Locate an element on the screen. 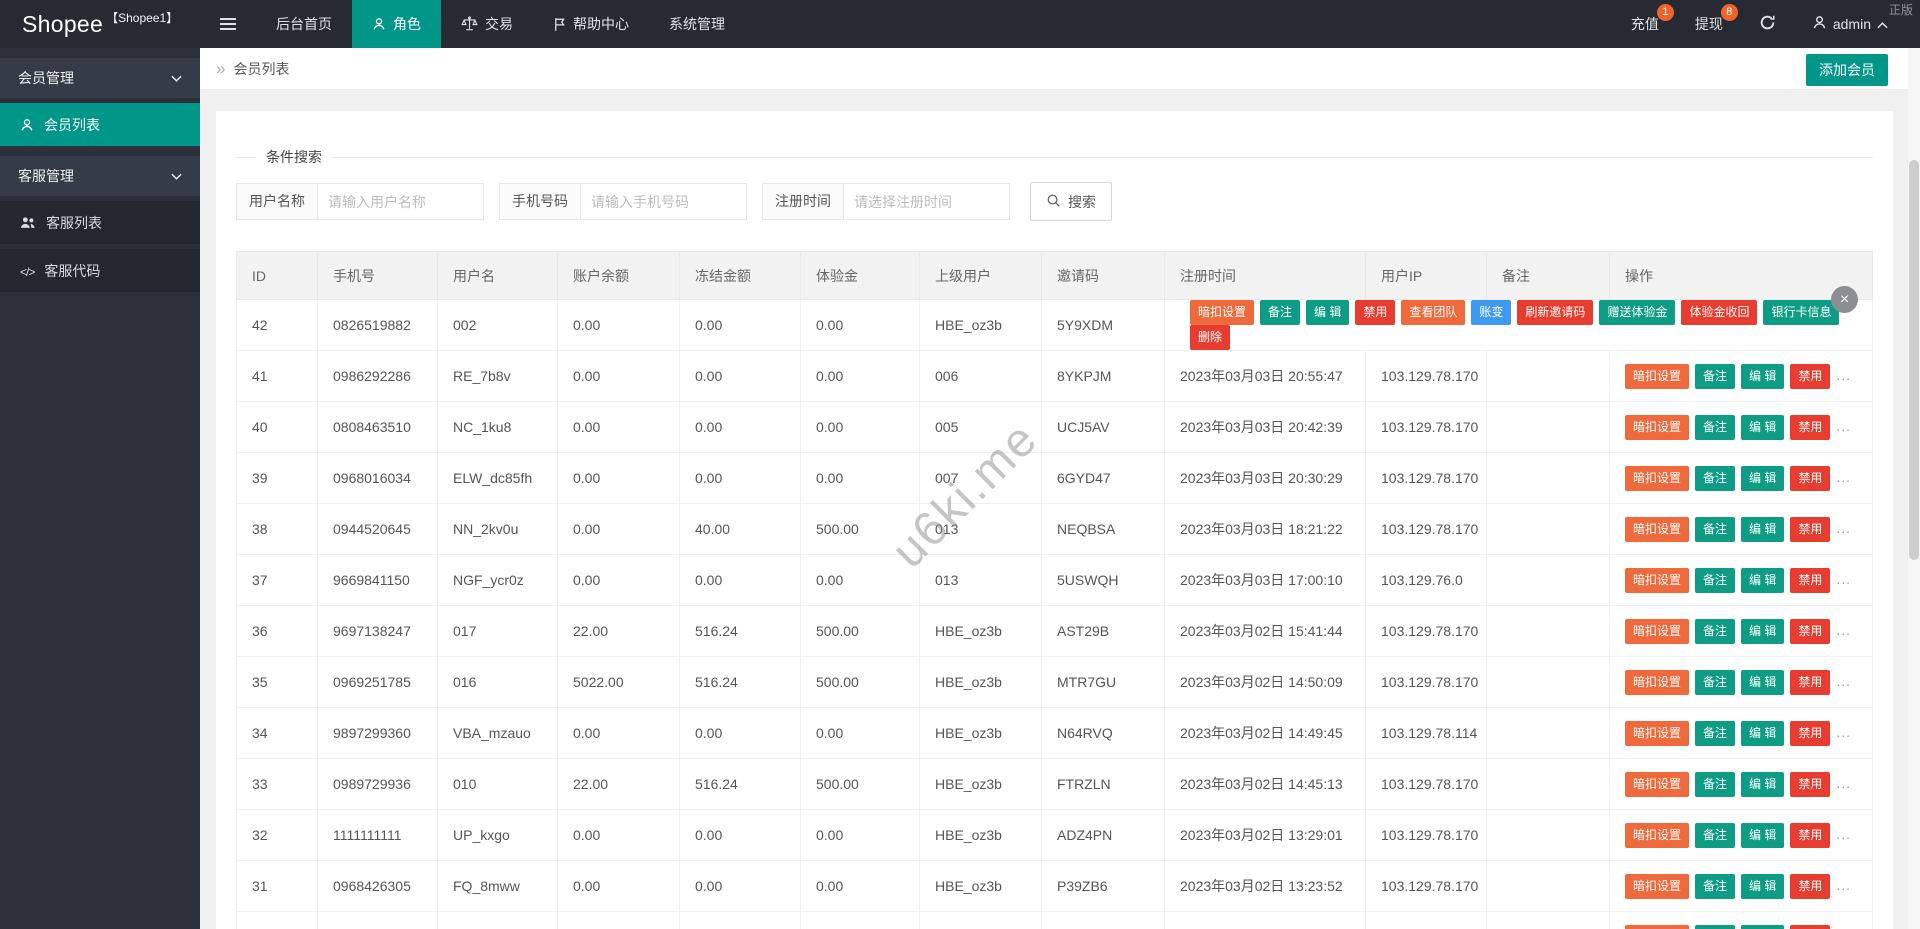 Image resolution: width=1920 pixels, height=929 pixels. withdraw-link: 提现 8 is located at coordinates (1709, 24).